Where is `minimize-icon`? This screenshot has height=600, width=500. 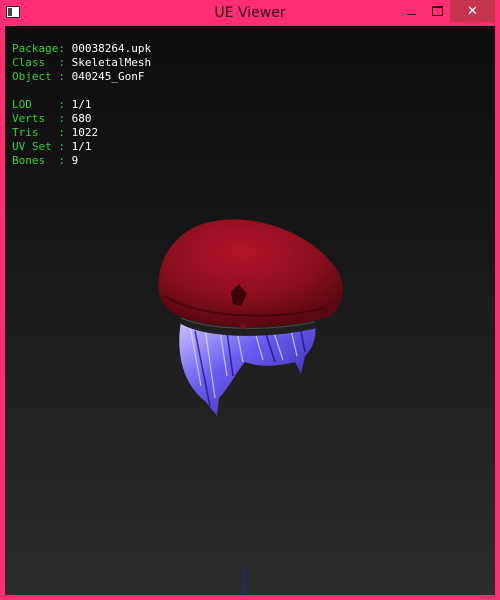
minimize-icon is located at coordinates (411, 14).